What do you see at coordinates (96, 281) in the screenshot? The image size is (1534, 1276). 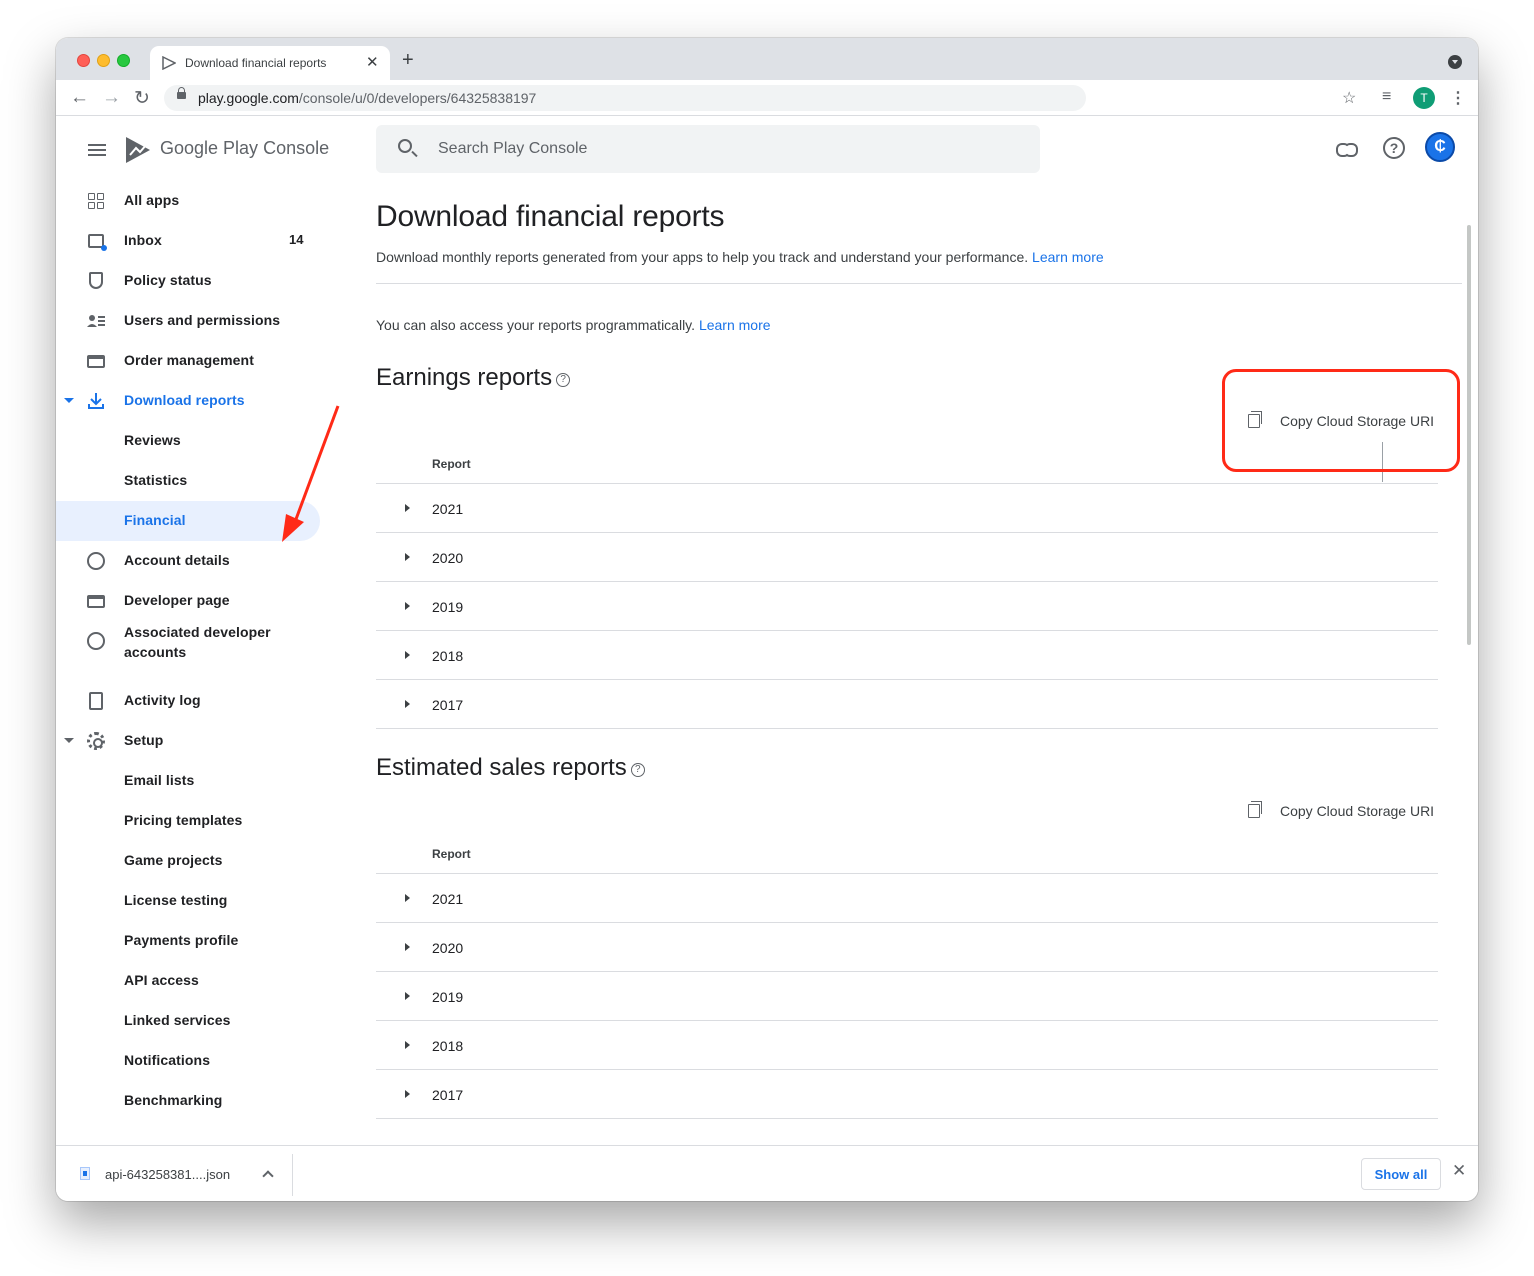 I see `shield-icon` at bounding box center [96, 281].